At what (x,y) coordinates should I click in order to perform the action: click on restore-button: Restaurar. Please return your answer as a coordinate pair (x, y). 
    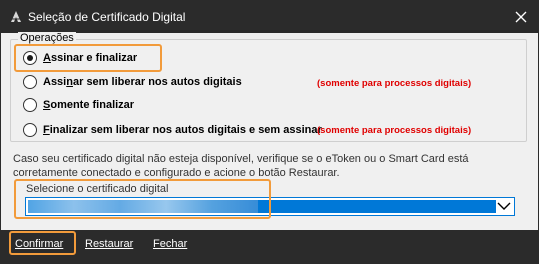
    Looking at the image, I should click on (109, 244).